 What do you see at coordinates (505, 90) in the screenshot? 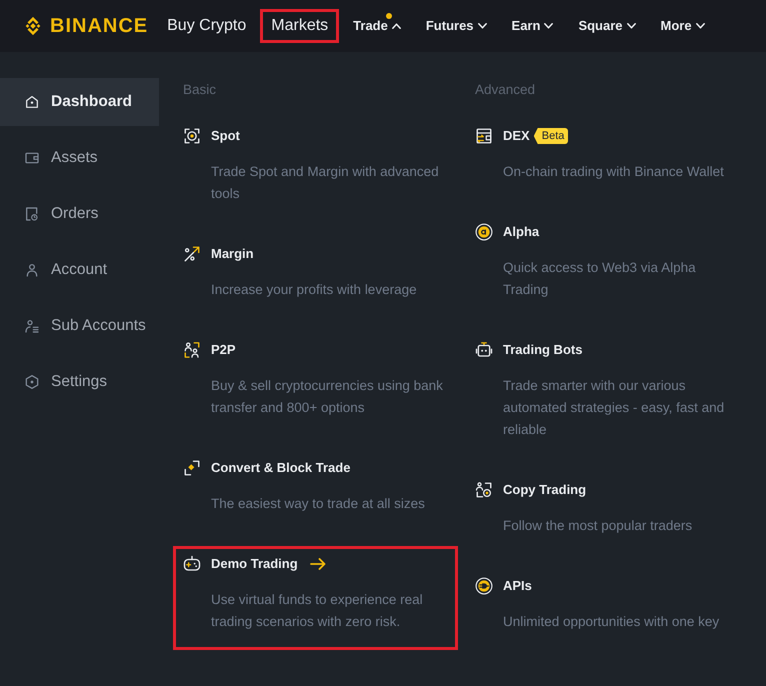
I see `section-heading: Advanced` at bounding box center [505, 90].